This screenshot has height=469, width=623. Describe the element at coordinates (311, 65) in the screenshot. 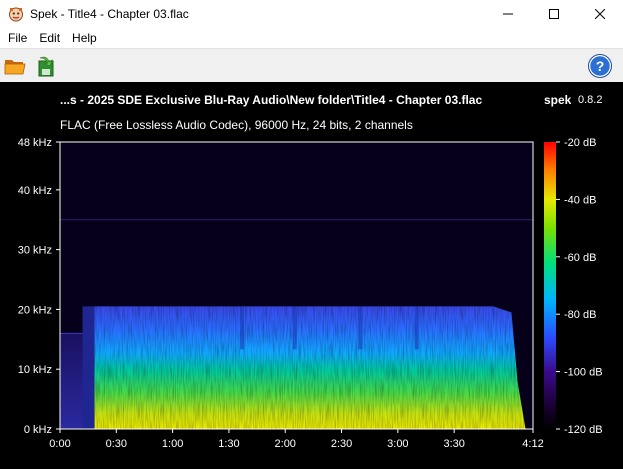

I see `toolbar: ?` at that location.